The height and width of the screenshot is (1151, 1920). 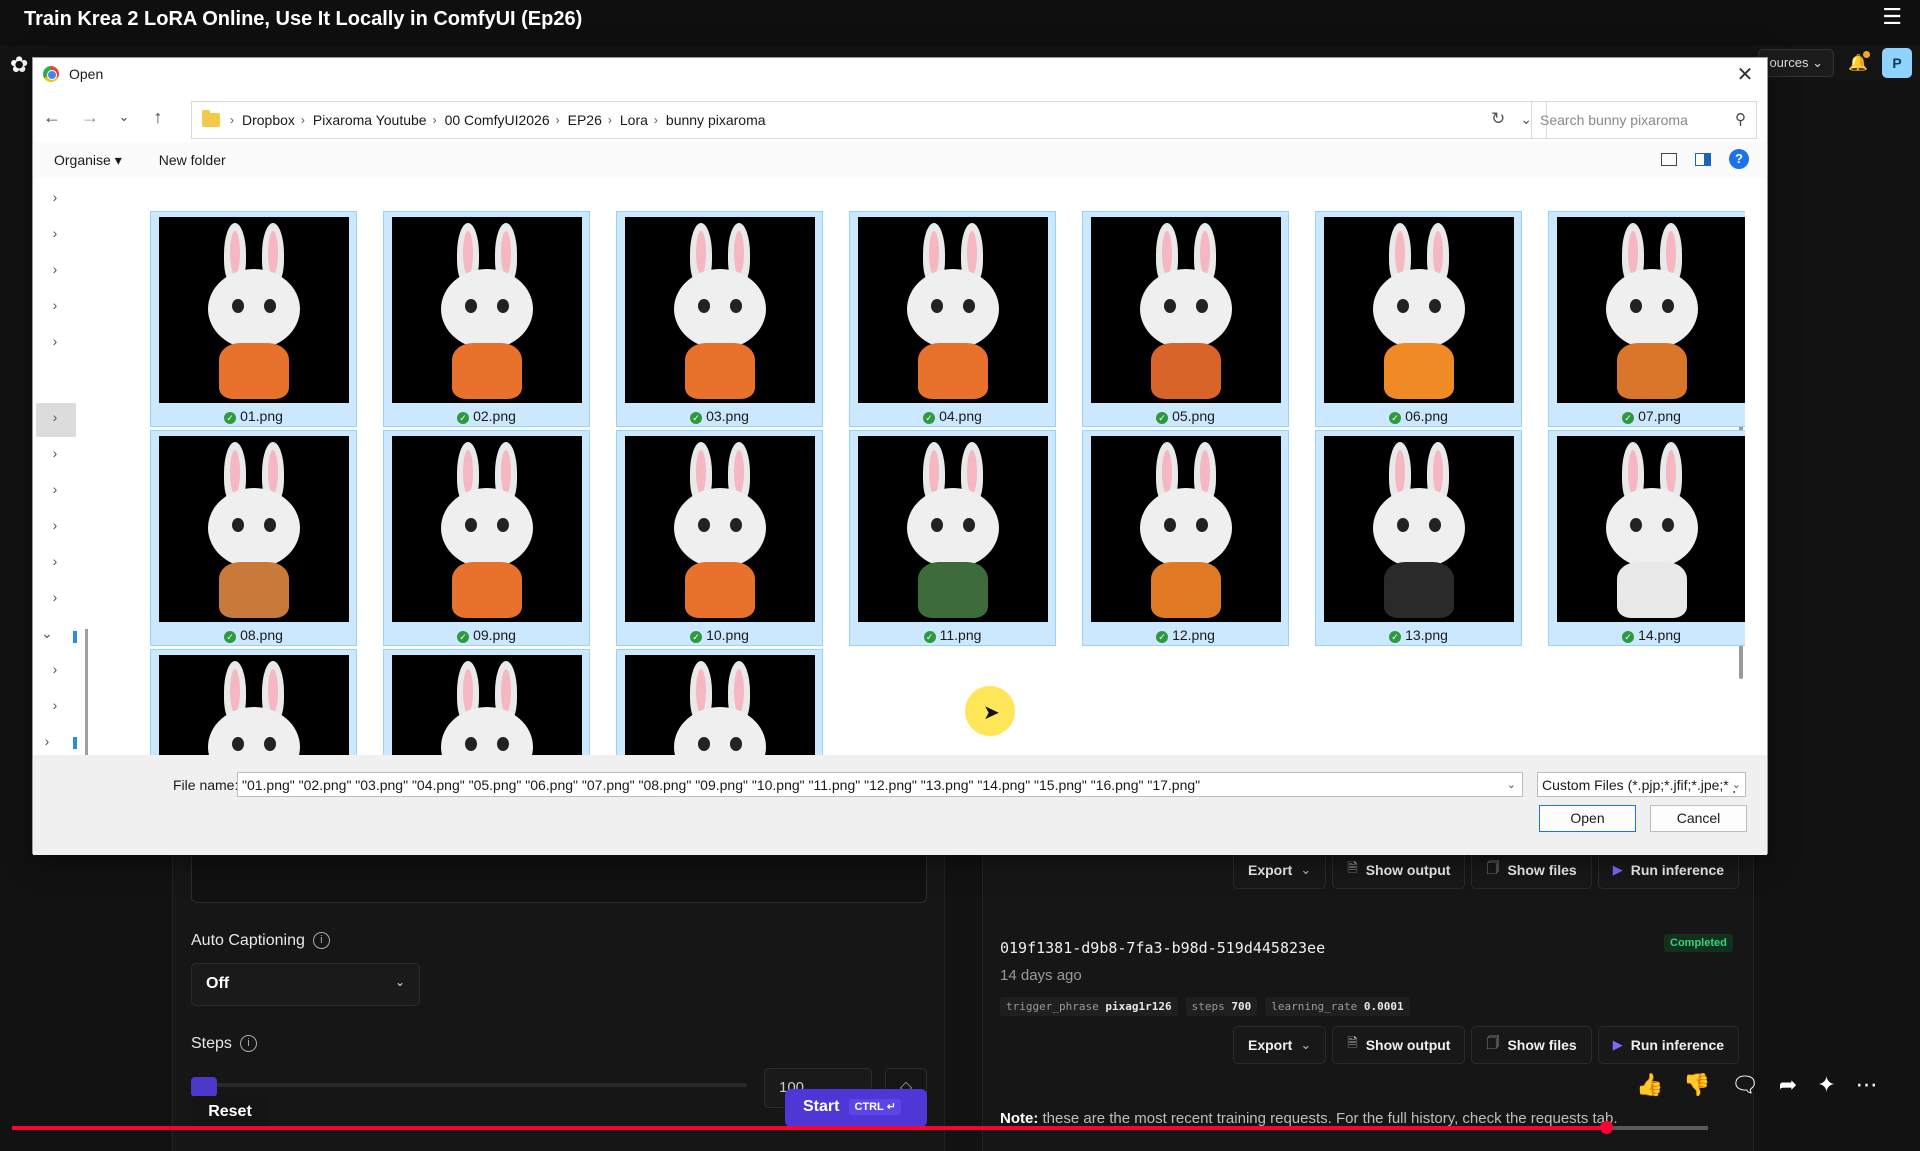 I want to click on file-tile: ✓ 13.png, so click(x=1418, y=538).